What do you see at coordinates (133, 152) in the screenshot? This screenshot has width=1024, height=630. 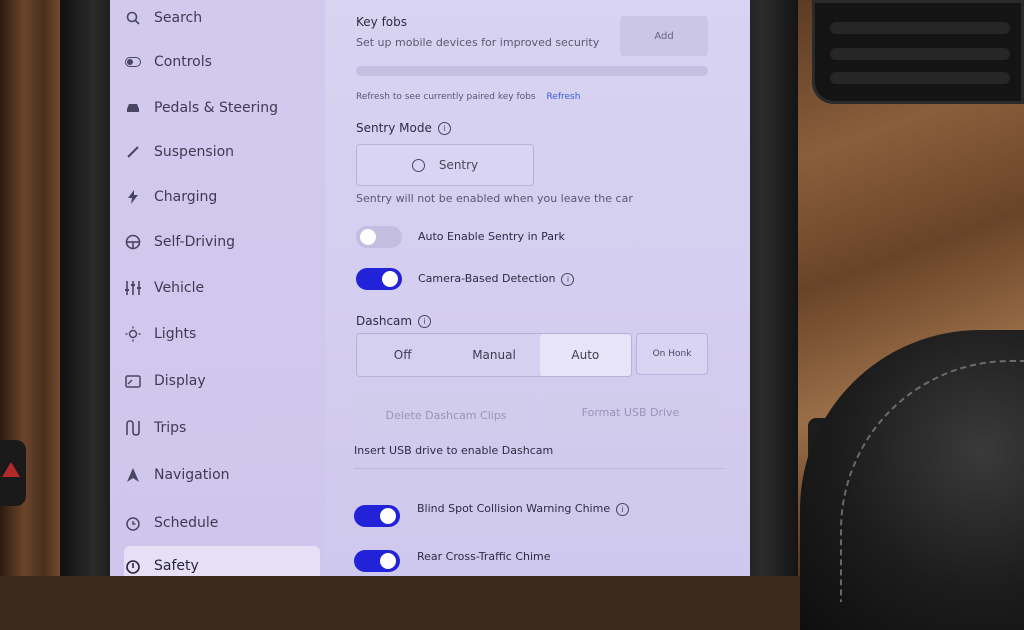 I see `suspension-icon` at bounding box center [133, 152].